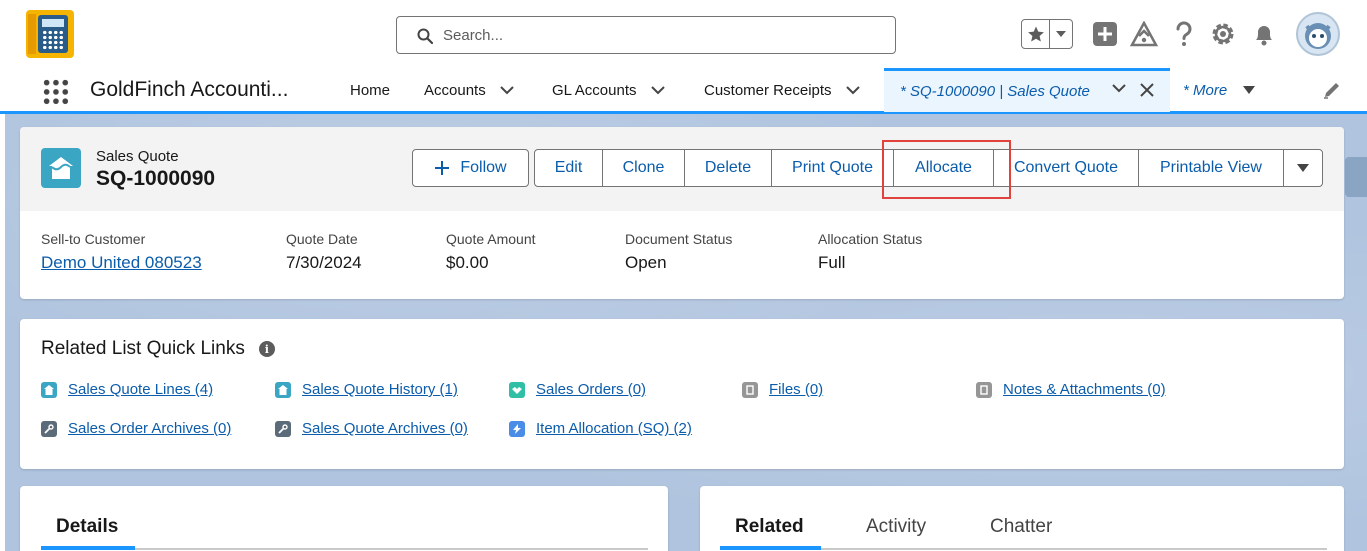 The image size is (1367, 551). Describe the element at coordinates (121, 263) in the screenshot. I see `customer-link: Demo United 080523` at that location.